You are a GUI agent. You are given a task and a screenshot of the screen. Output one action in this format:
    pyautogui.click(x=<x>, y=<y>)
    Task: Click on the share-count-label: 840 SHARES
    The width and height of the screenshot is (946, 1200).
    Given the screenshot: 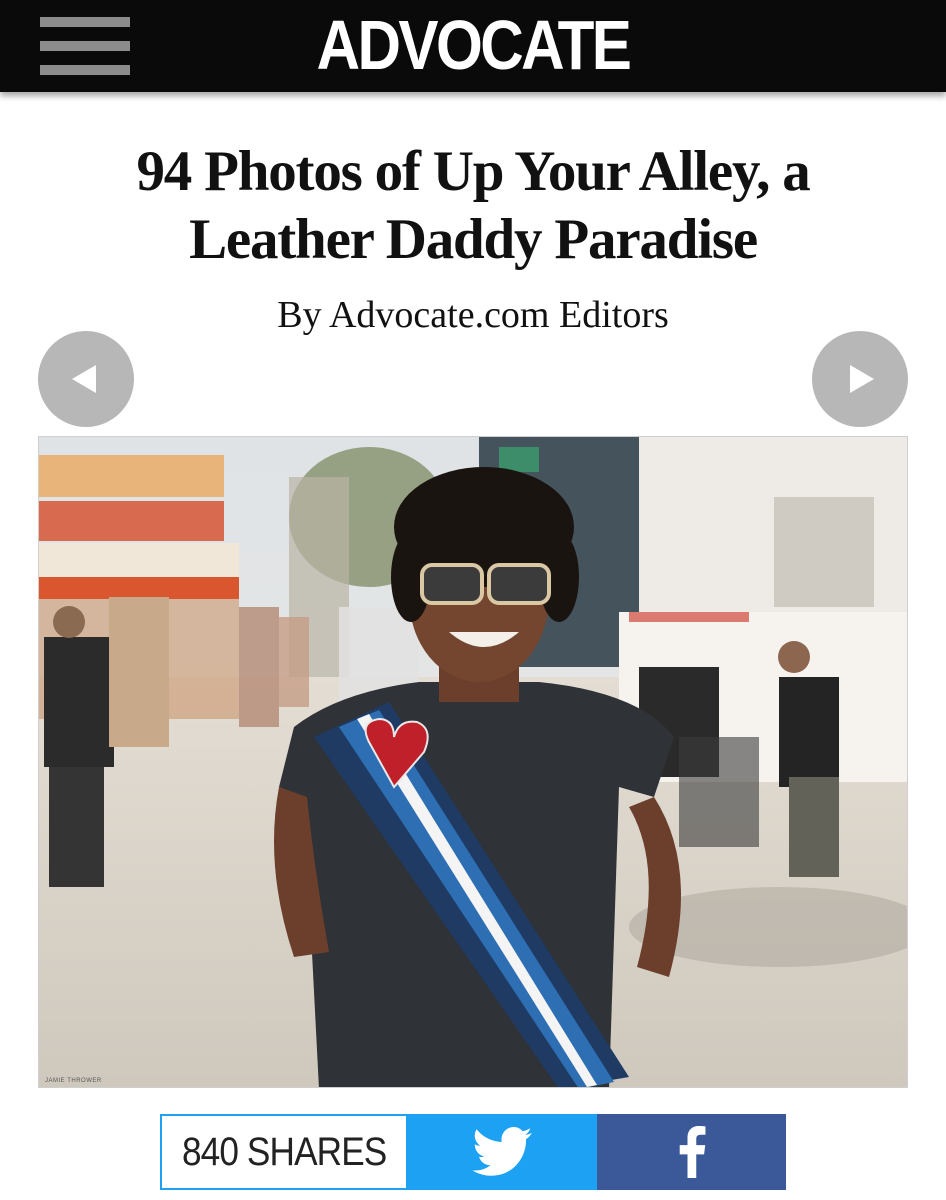 What is the action you would take?
    pyautogui.click(x=284, y=1152)
    